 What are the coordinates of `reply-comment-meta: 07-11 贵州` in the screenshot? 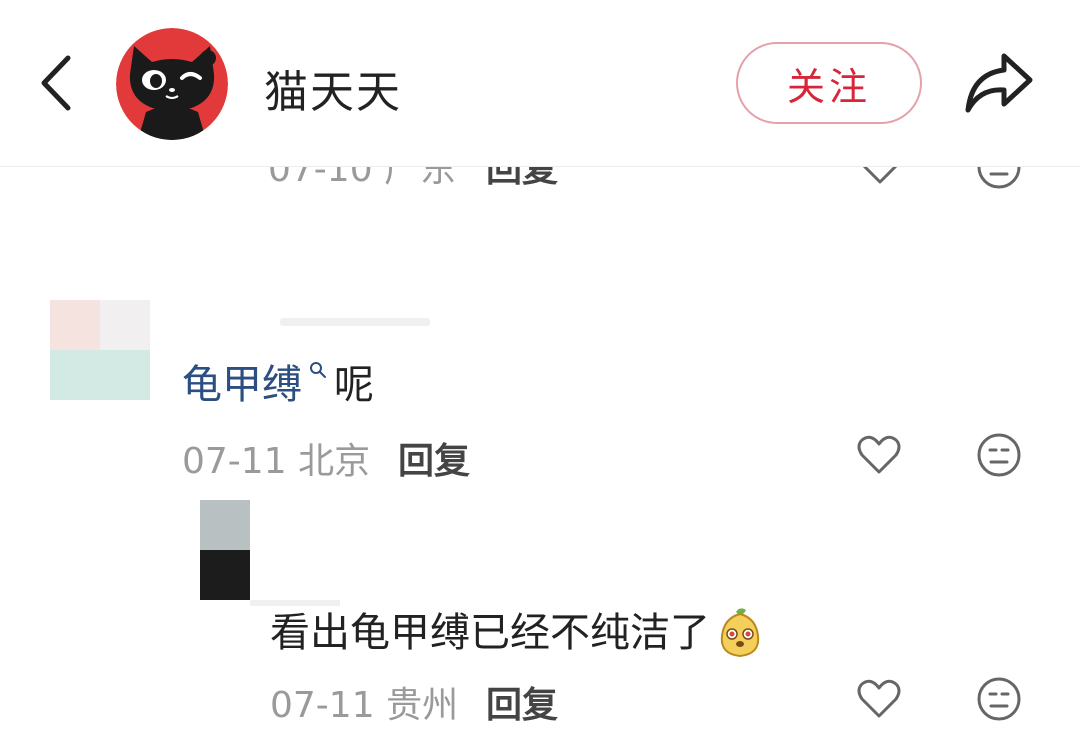 It's located at (364, 702).